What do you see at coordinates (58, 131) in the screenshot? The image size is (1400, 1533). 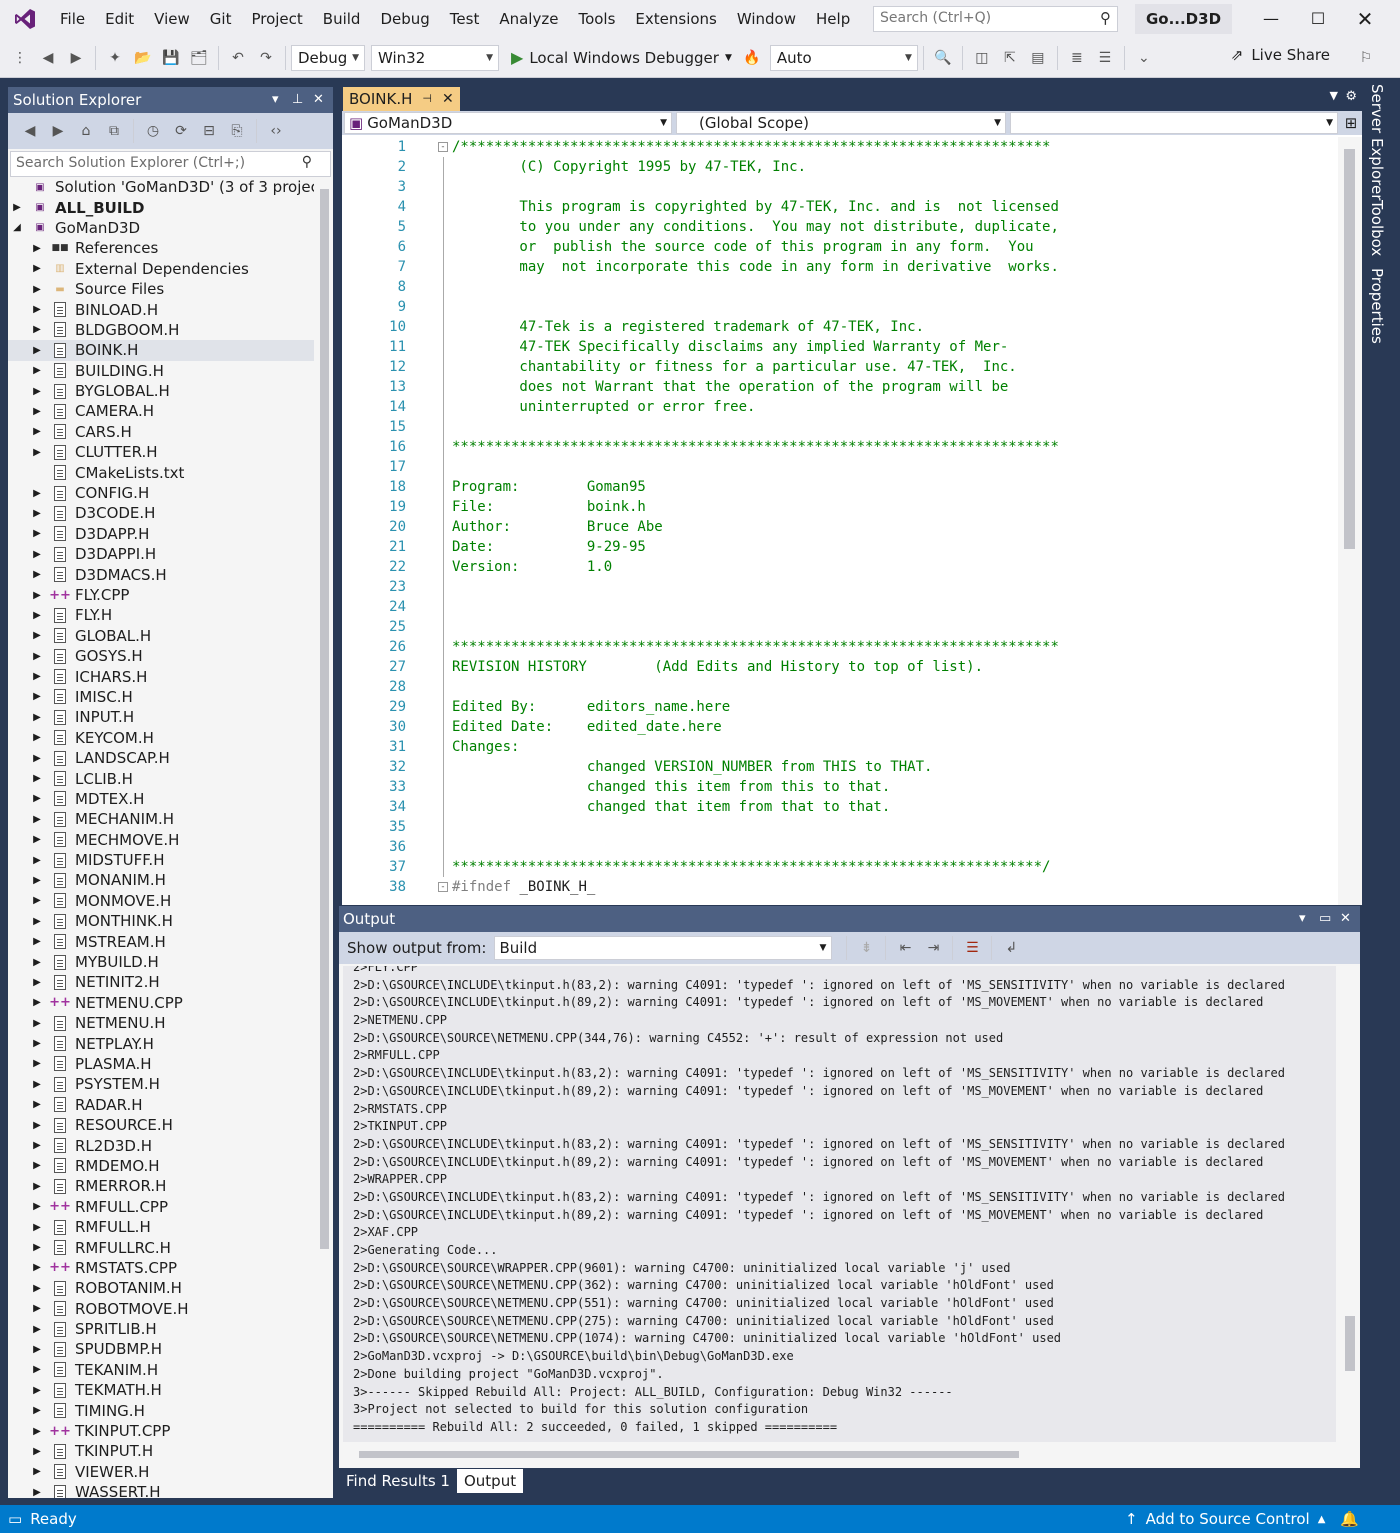 I see `forward-icon: ▶` at bounding box center [58, 131].